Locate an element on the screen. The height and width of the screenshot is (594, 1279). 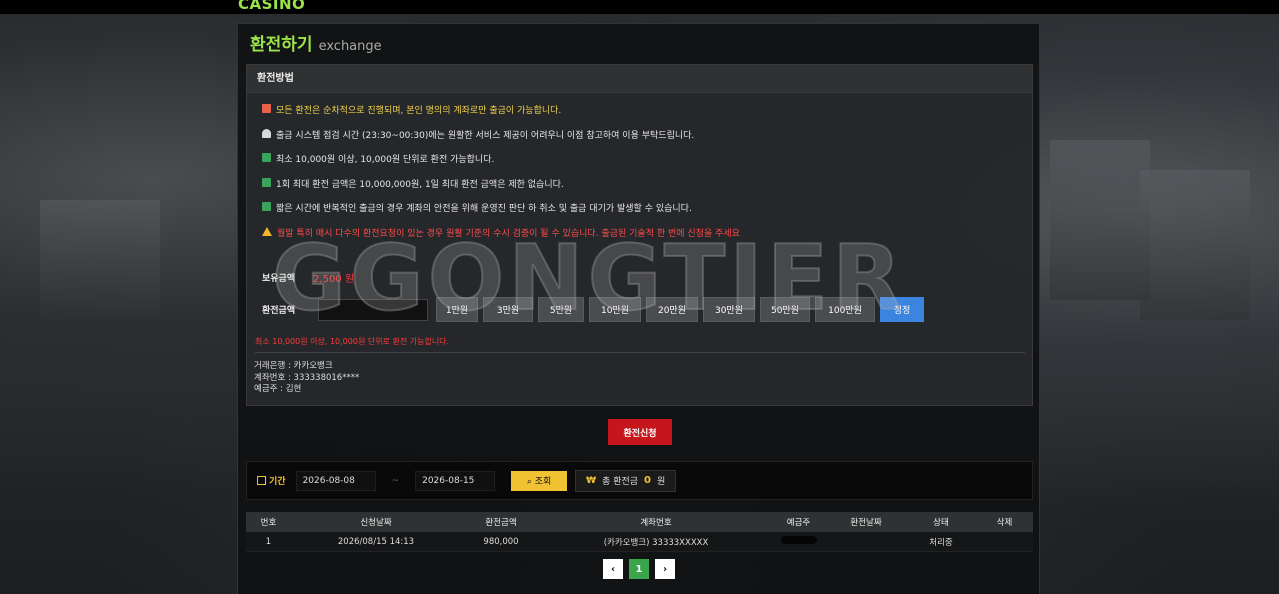
pagination: ‹ 1 › is located at coordinates (639, 569).